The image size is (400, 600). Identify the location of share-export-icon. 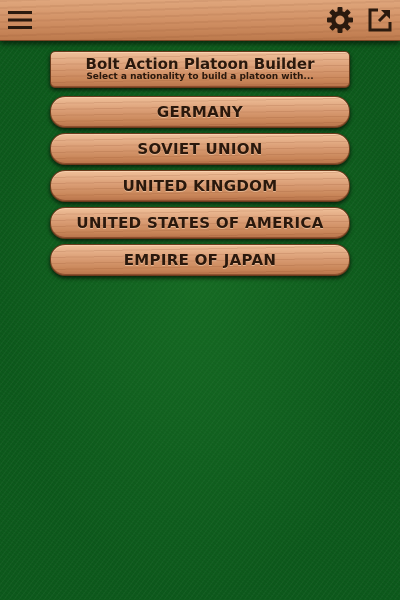
(380, 20).